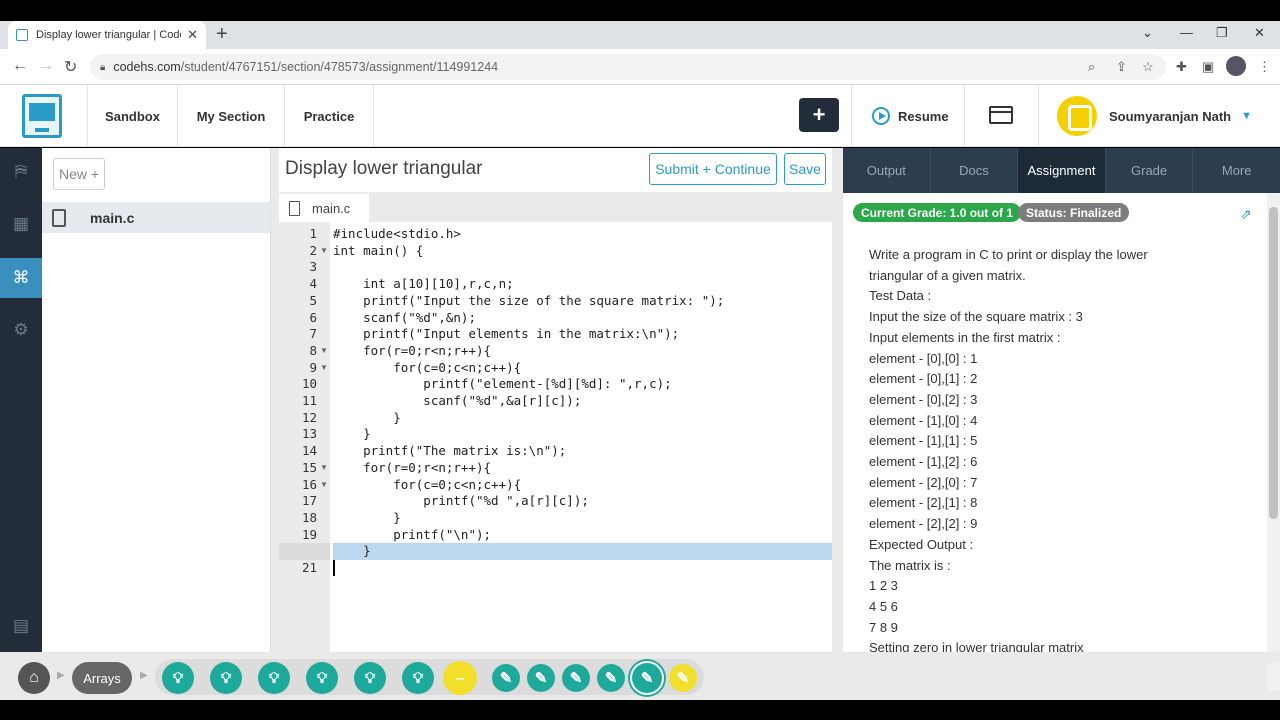 The image size is (1280, 720). Describe the element at coordinates (313, 250) in the screenshot. I see `line-number: 2` at that location.